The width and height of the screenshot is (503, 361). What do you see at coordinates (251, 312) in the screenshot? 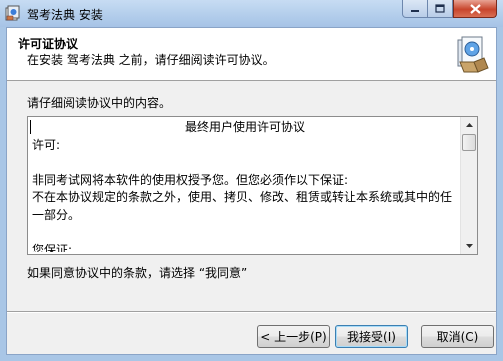
I see `divider` at bounding box center [251, 312].